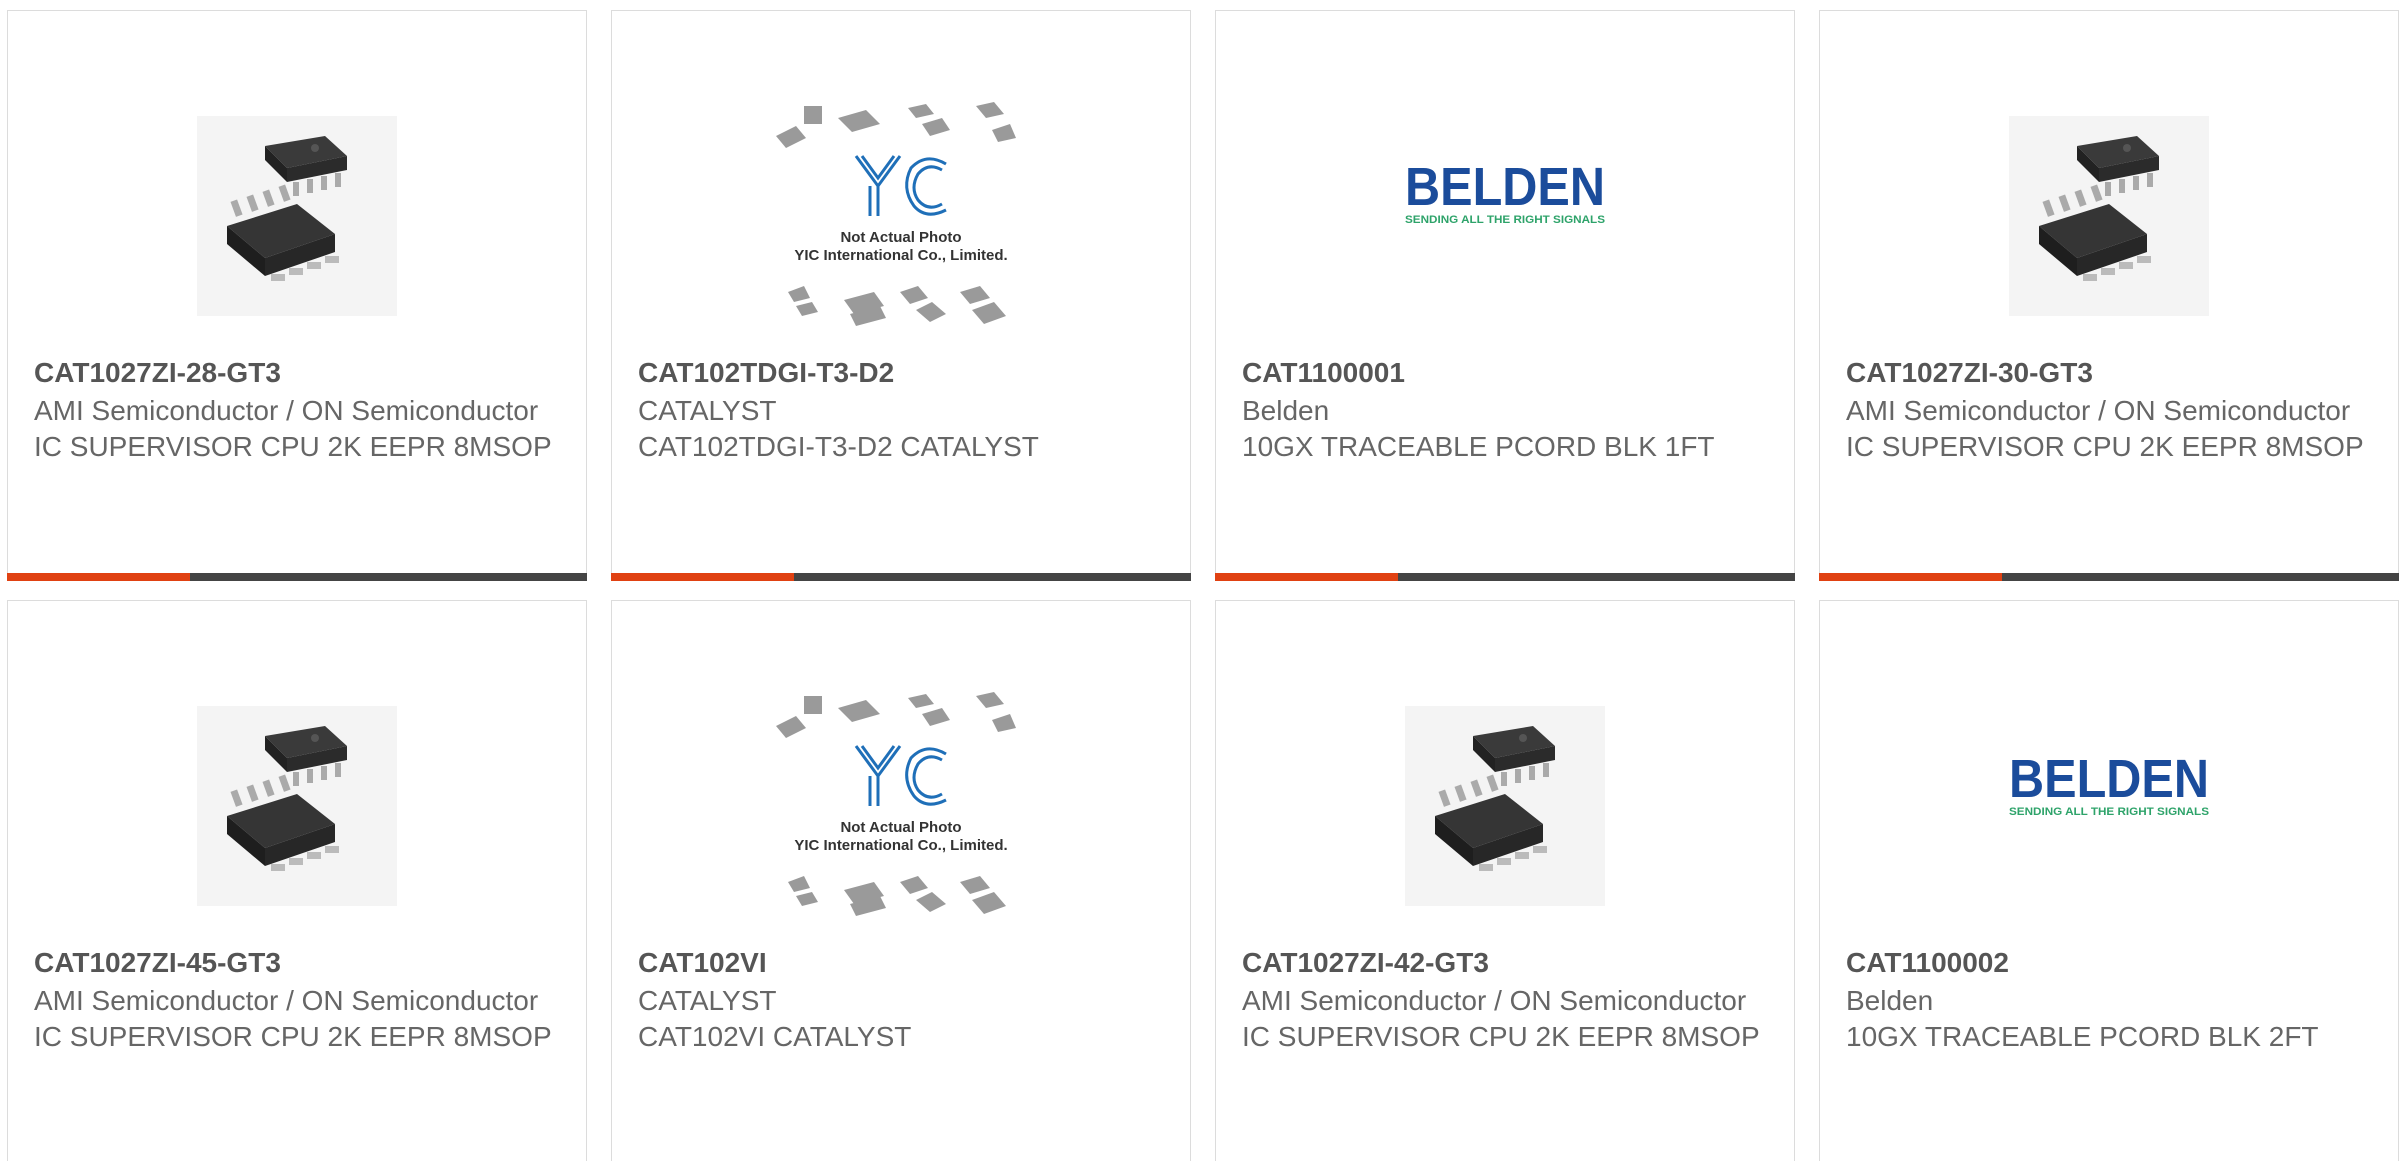  What do you see at coordinates (297, 963) in the screenshot?
I see `part-number-link: CAT1027ZI-45-GT3` at bounding box center [297, 963].